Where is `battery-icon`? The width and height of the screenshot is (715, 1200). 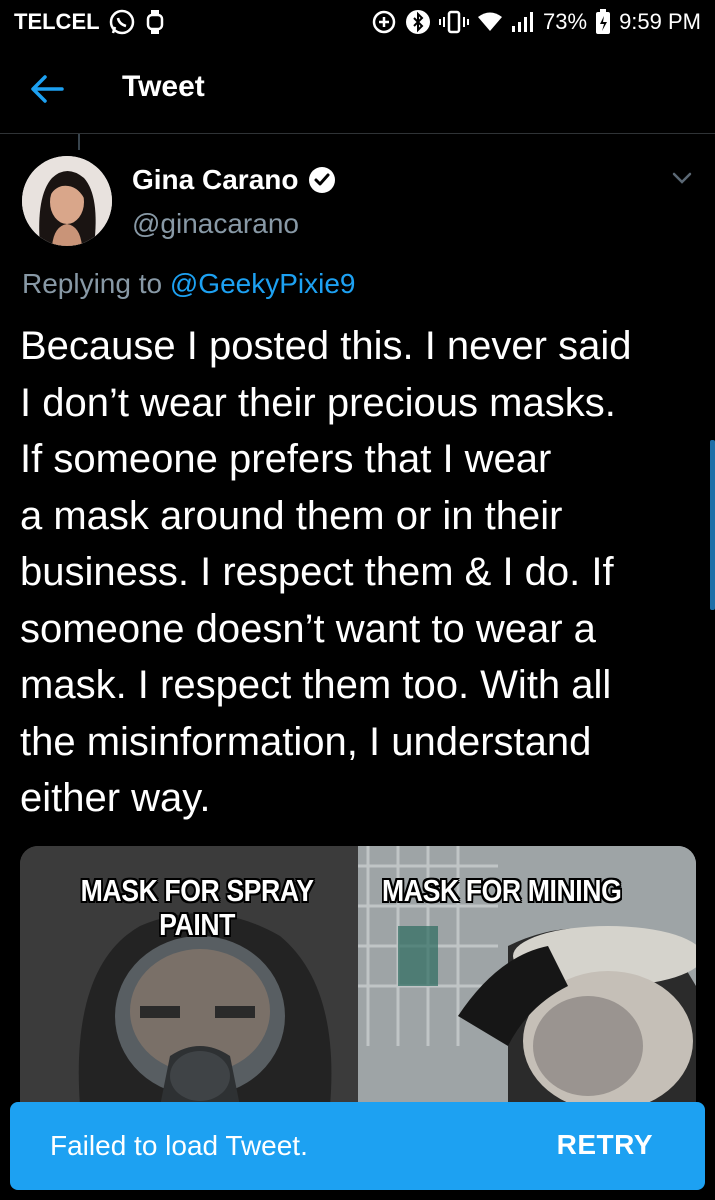
battery-icon is located at coordinates (603, 22).